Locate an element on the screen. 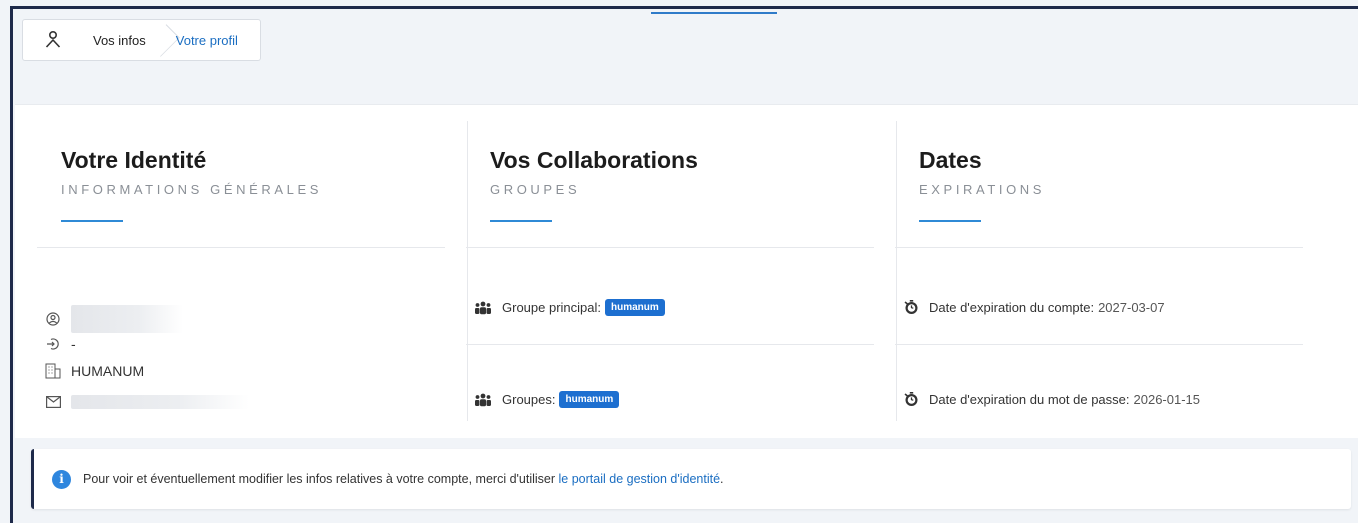 The width and height of the screenshot is (1358, 523). groups-row: Groupes: humanum is located at coordinates (547, 399).